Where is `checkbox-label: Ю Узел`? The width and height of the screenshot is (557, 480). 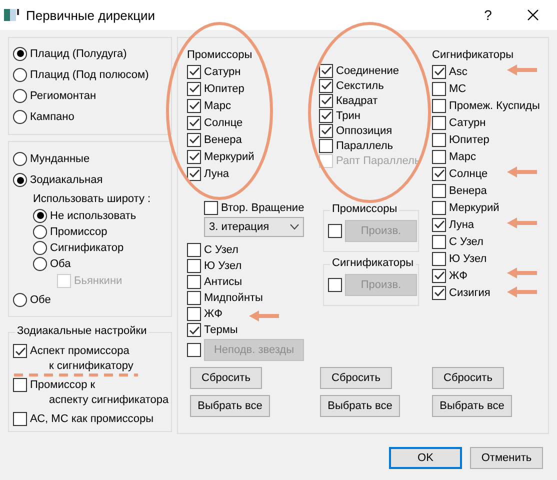
checkbox-label: Ю Узел is located at coordinates (468, 258).